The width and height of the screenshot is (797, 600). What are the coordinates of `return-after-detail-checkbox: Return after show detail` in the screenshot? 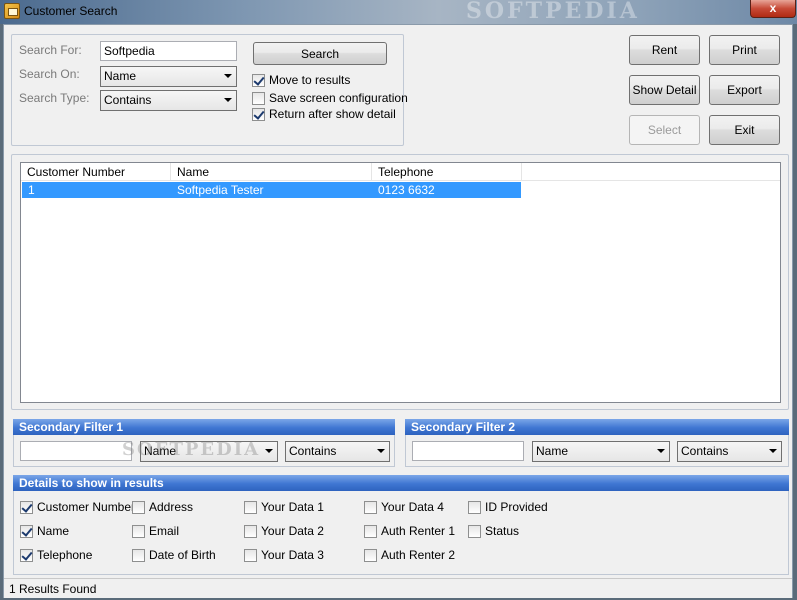 It's located at (324, 114).